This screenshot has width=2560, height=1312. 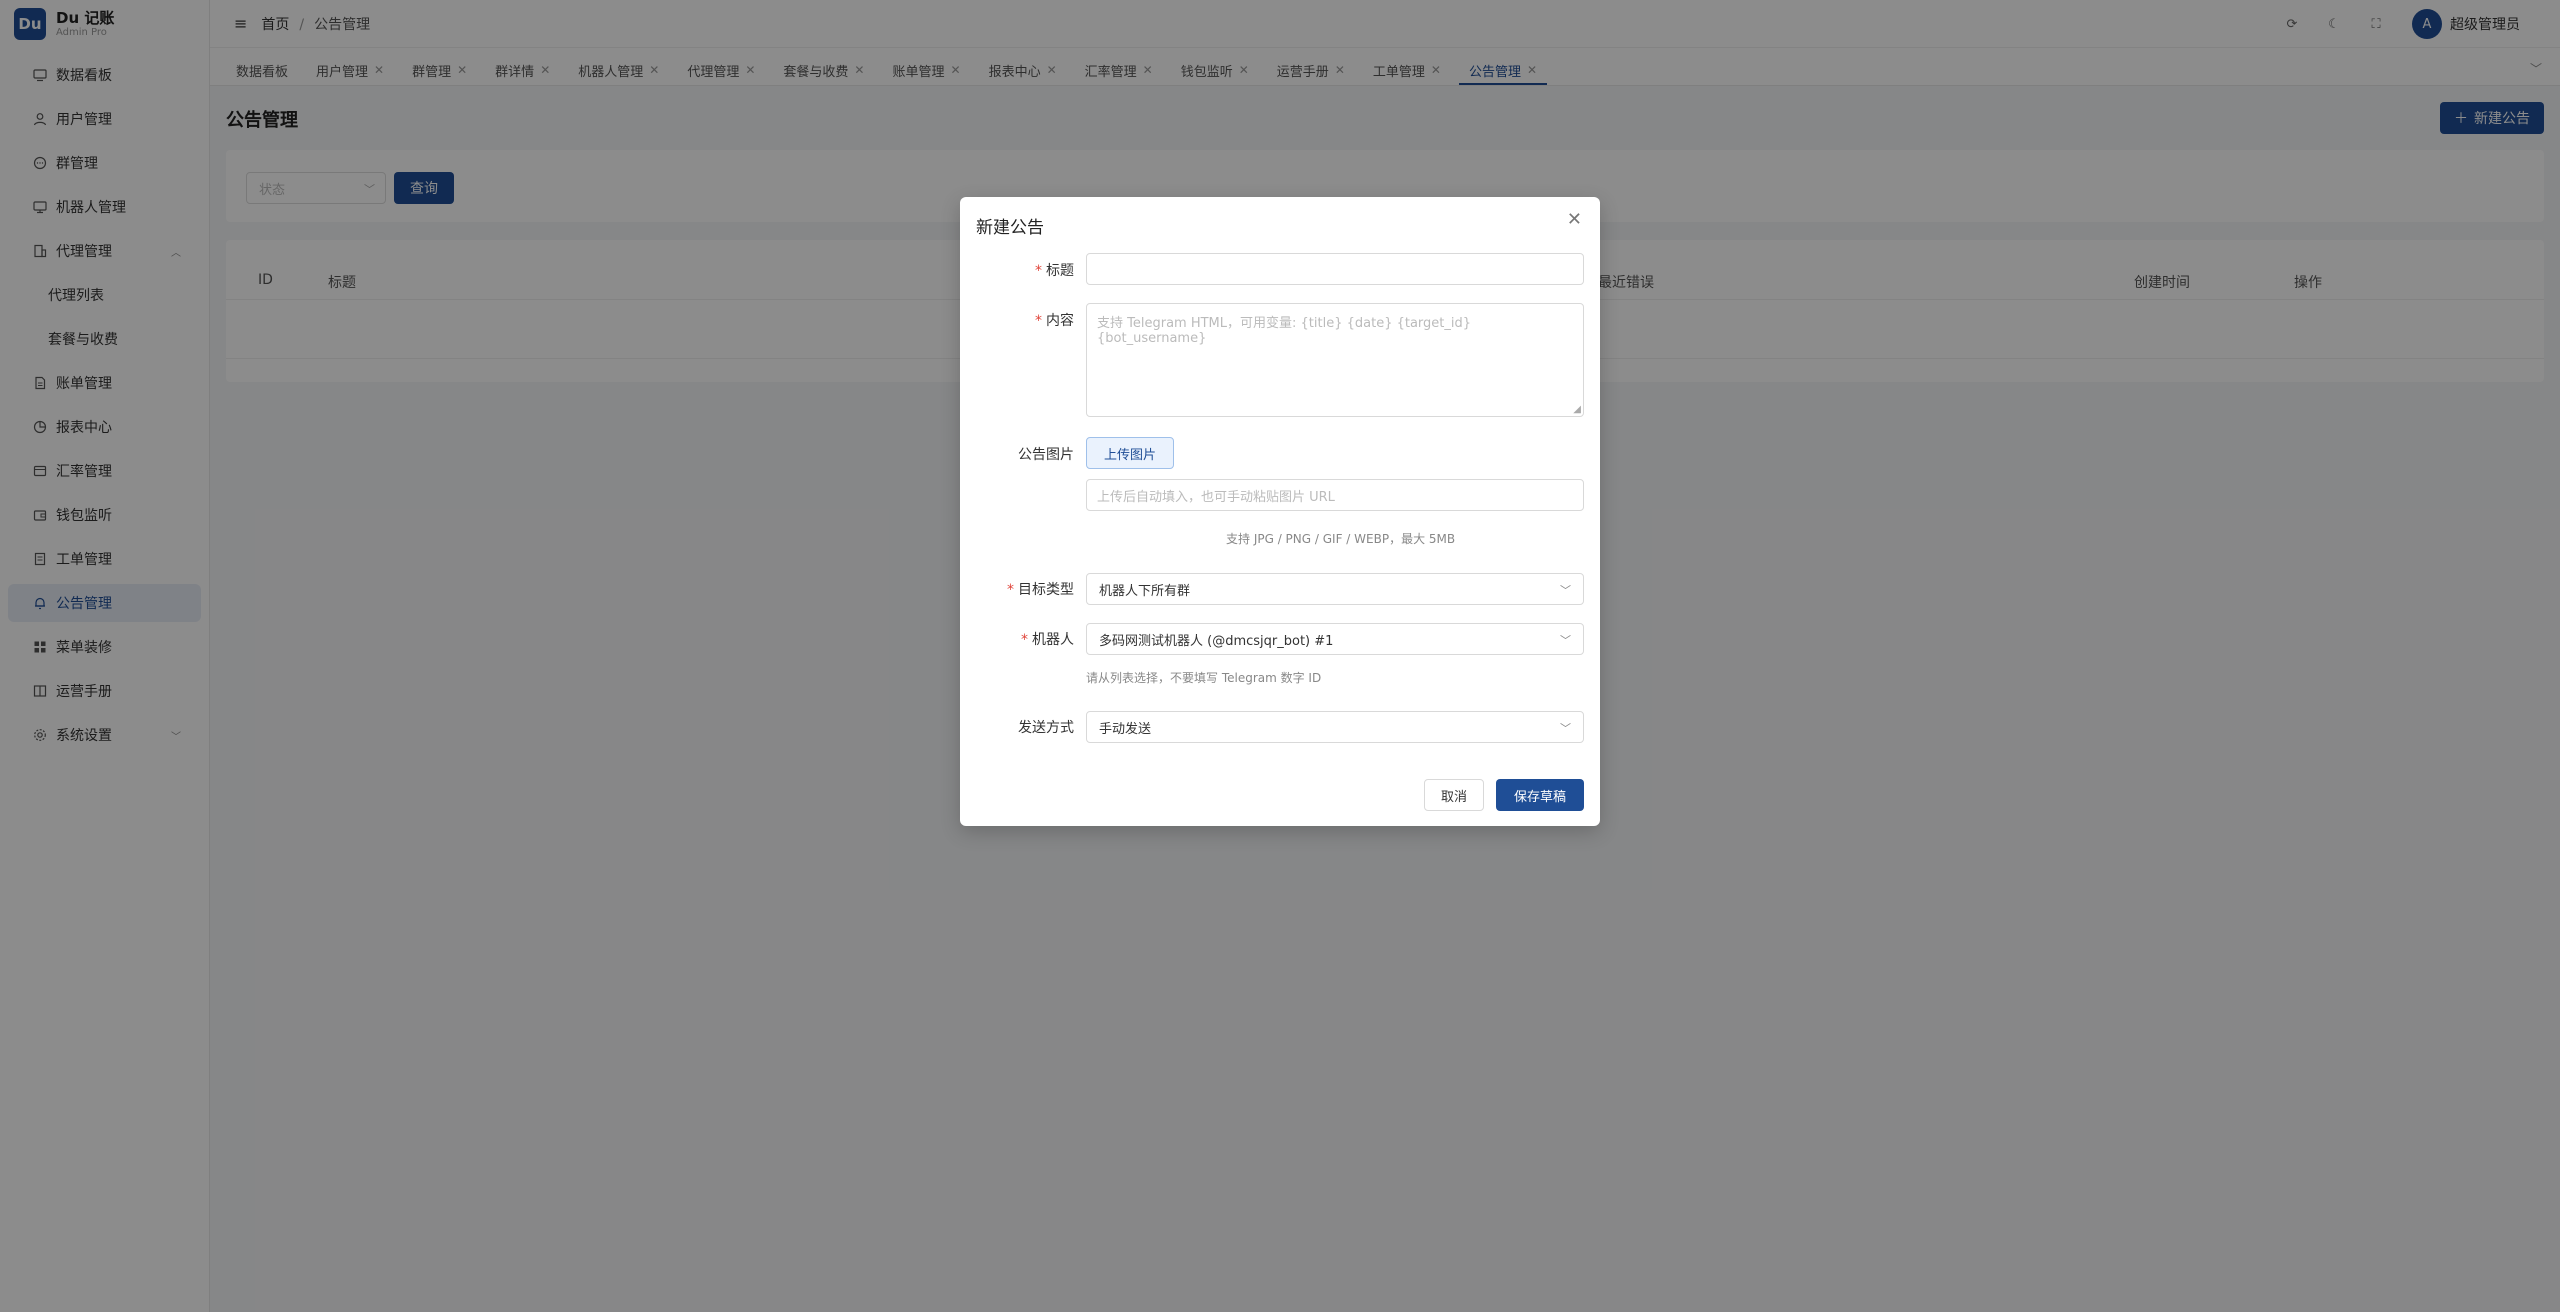 What do you see at coordinates (1574, 219) in the screenshot?
I see `close-icon: ✕` at bounding box center [1574, 219].